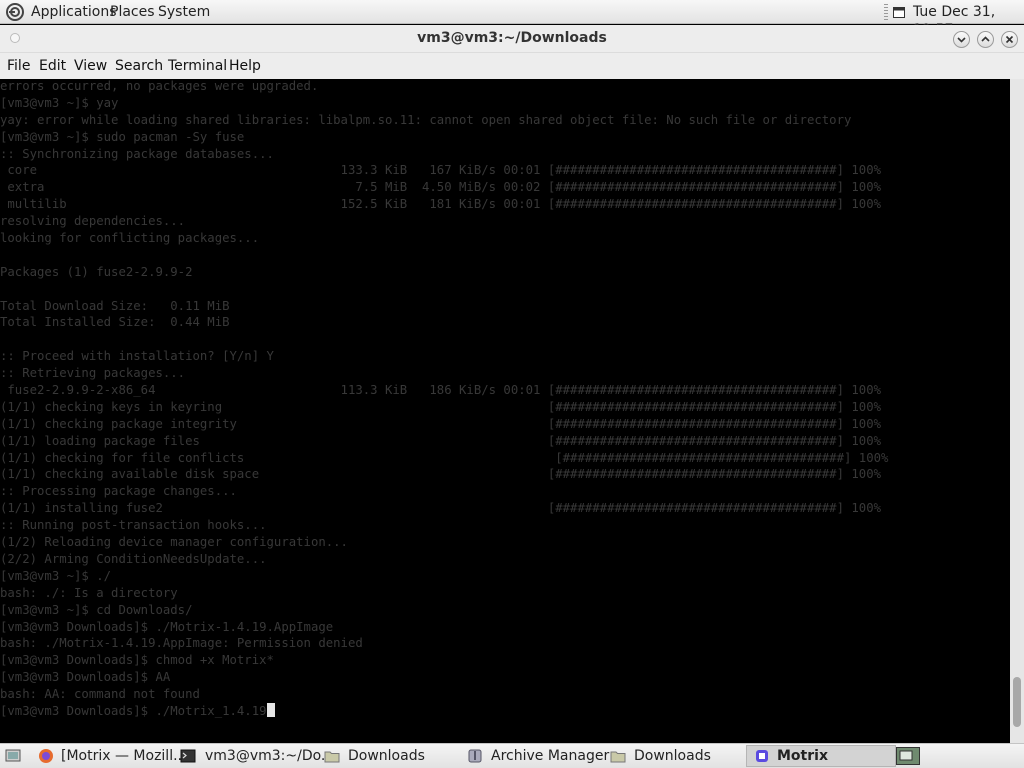 The width and height of the screenshot is (1024, 768). I want to click on terminal-line-text: :: Proceed with installation? [Y/n] Y, so click(137, 356).